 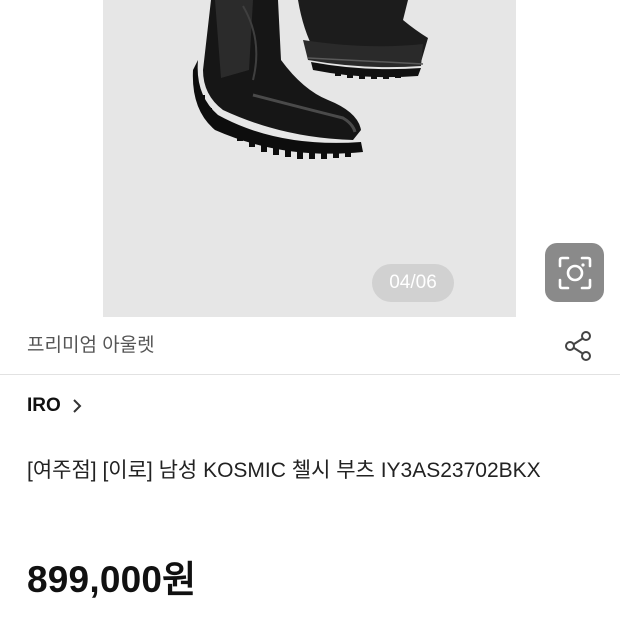 What do you see at coordinates (310, 79) in the screenshot?
I see `boots-image` at bounding box center [310, 79].